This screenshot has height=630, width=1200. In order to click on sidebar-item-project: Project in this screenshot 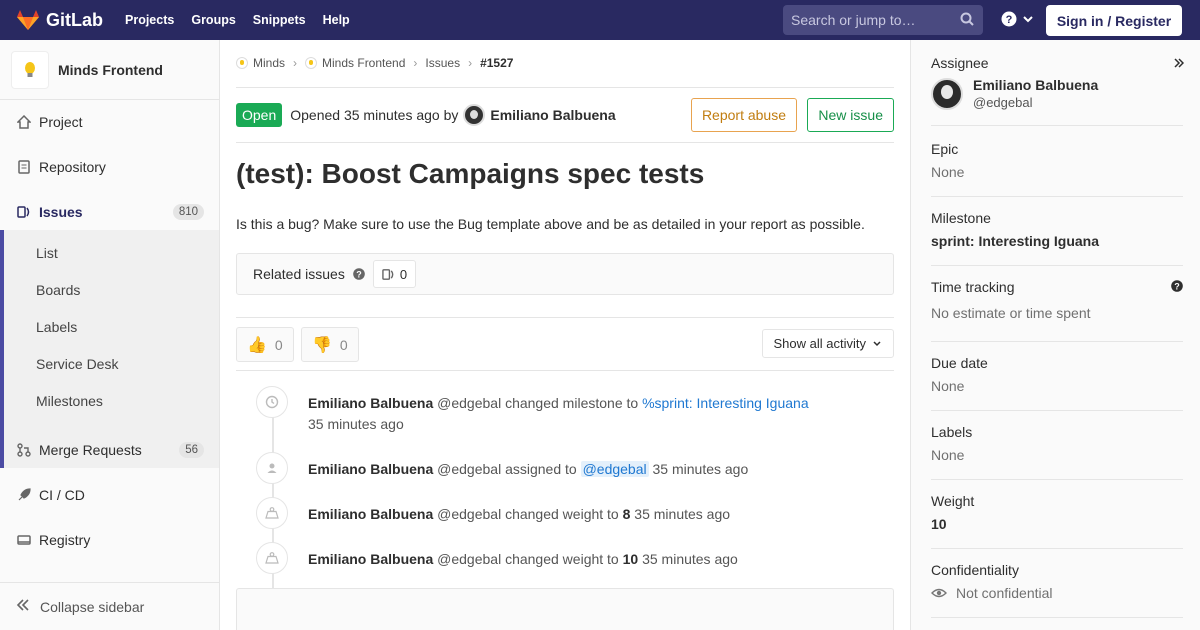, I will do `click(109, 122)`.